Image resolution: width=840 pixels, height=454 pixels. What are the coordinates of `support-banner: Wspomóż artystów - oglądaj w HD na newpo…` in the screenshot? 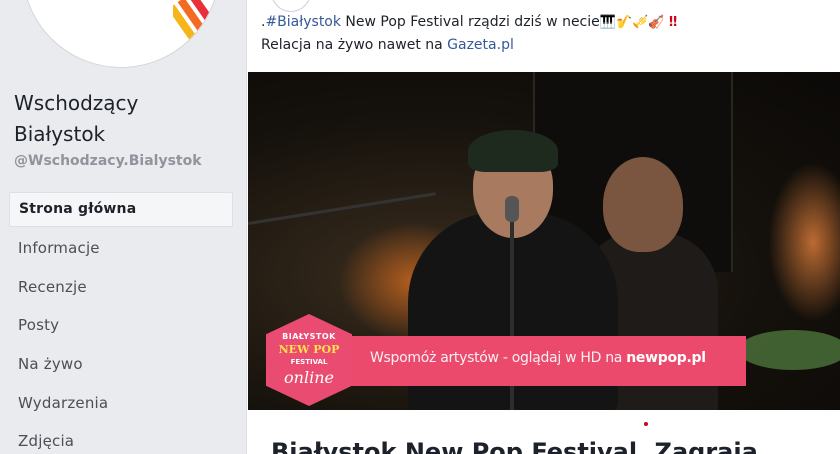 It's located at (528, 361).